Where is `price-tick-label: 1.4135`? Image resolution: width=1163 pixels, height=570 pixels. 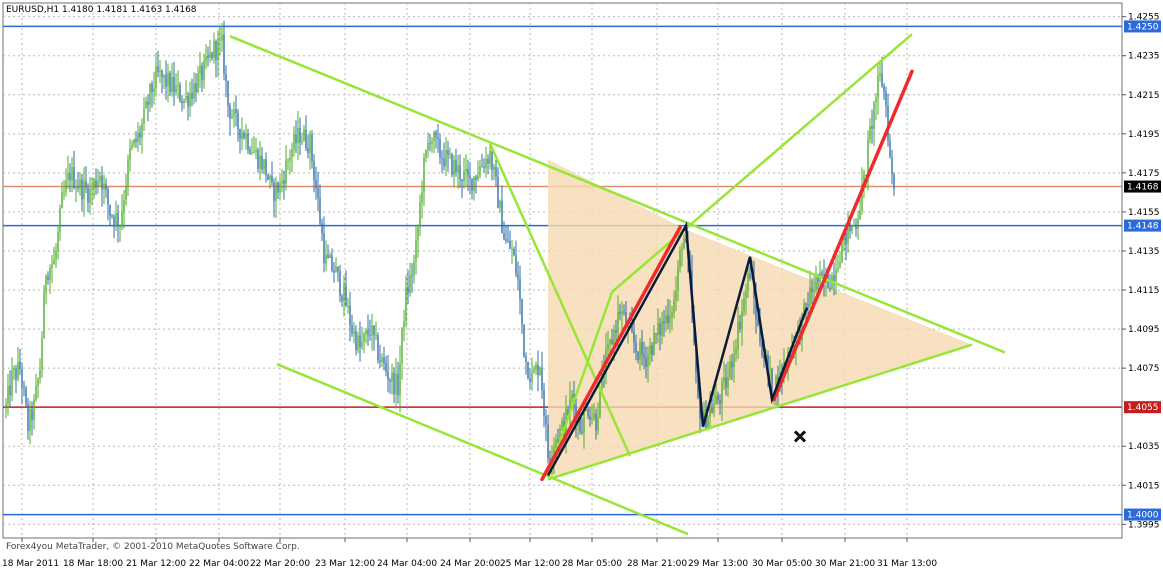
price-tick-label: 1.4135 is located at coordinates (1144, 252).